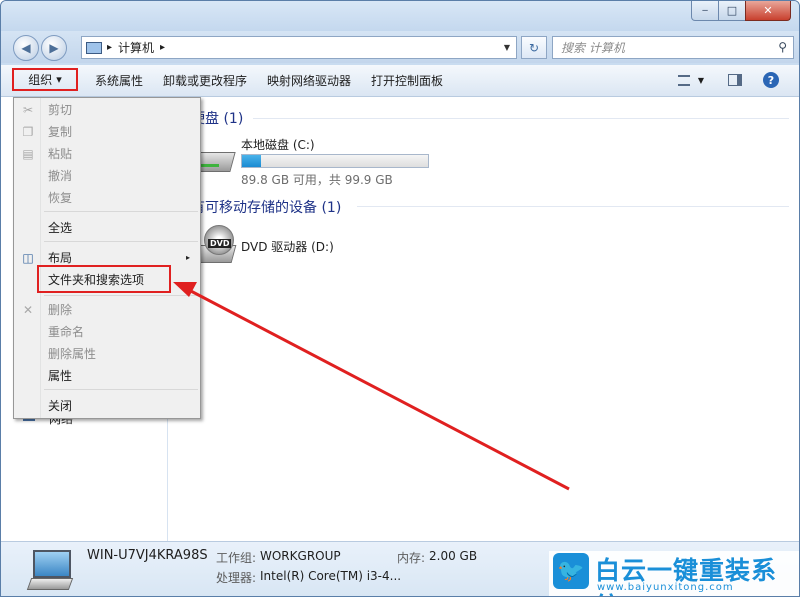 The image size is (800, 597). I want to click on memory-value: 2.00 GB, so click(453, 556).